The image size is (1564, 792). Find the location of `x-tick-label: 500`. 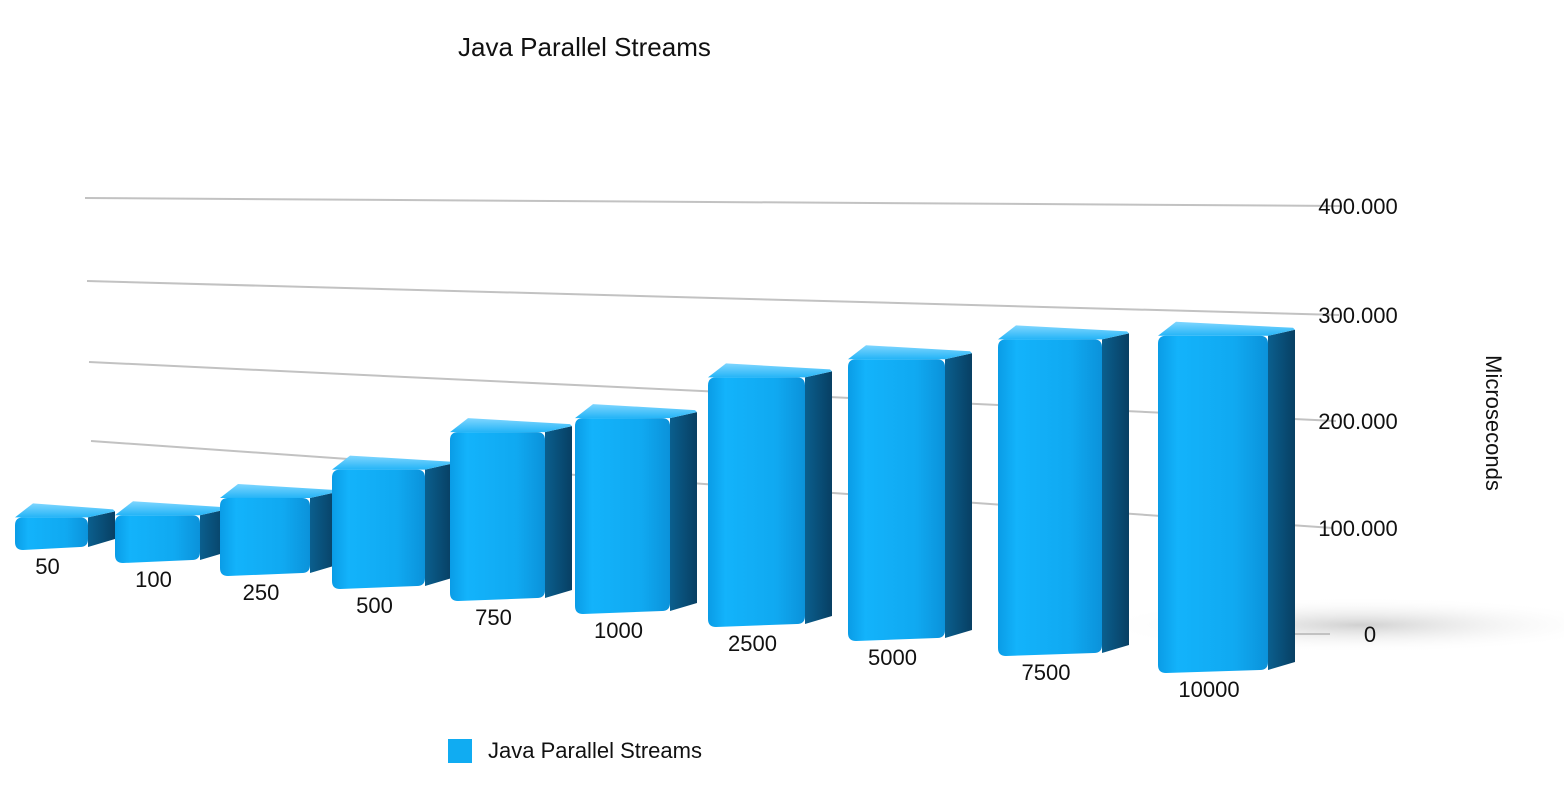

x-tick-label: 500 is located at coordinates (374, 605).